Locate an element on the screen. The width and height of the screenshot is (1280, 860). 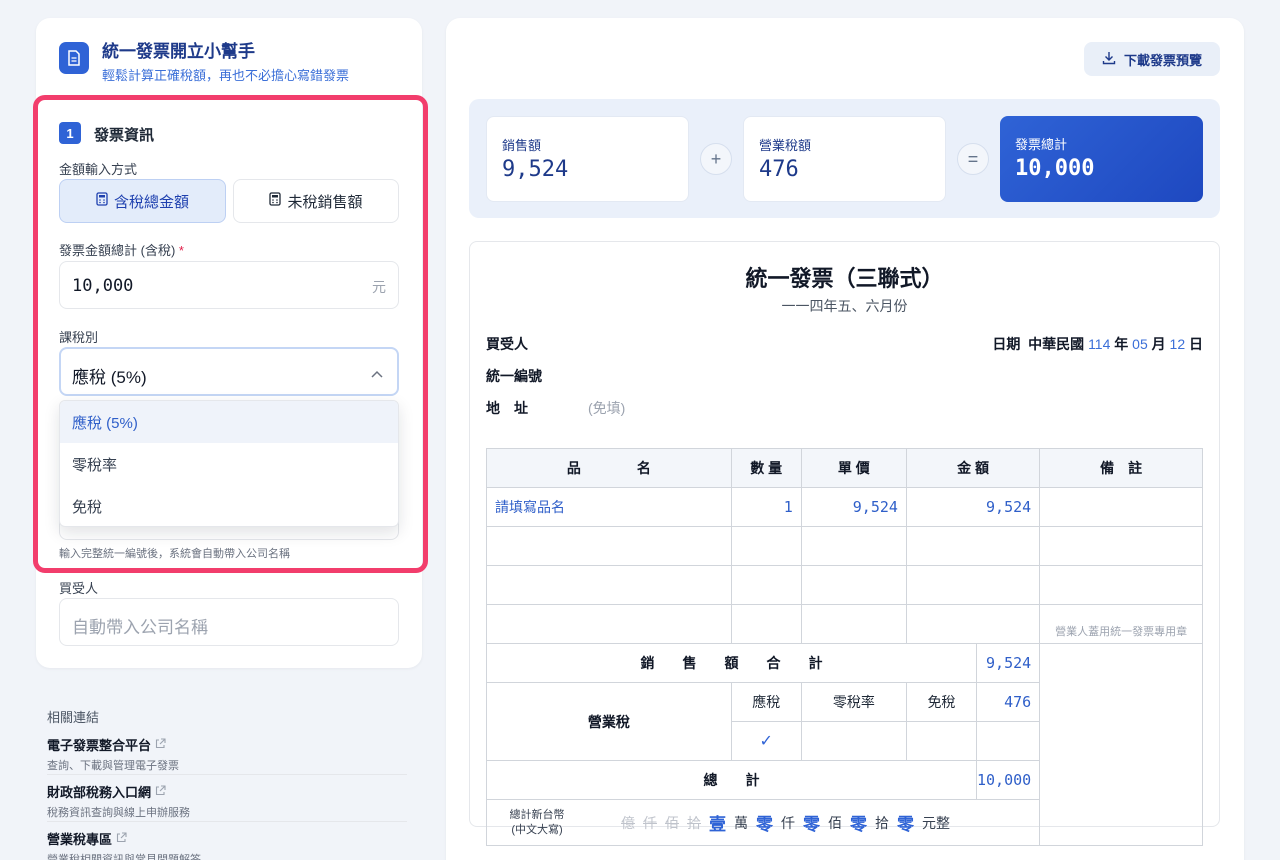
buyer-field-label: 買受人 is located at coordinates (507, 344).